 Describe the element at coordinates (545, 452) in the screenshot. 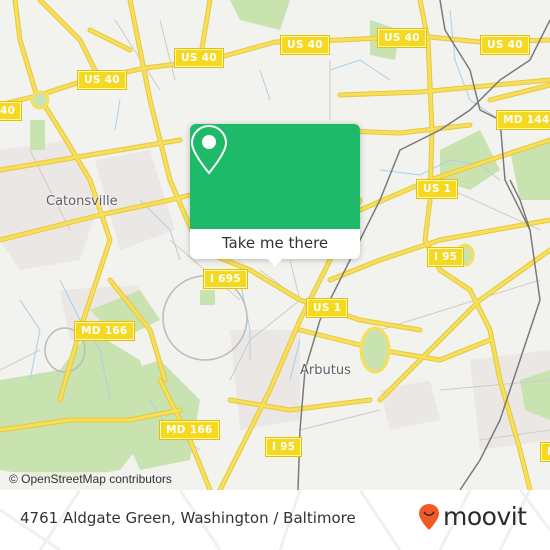

I see `route-shield-partial: M` at that location.